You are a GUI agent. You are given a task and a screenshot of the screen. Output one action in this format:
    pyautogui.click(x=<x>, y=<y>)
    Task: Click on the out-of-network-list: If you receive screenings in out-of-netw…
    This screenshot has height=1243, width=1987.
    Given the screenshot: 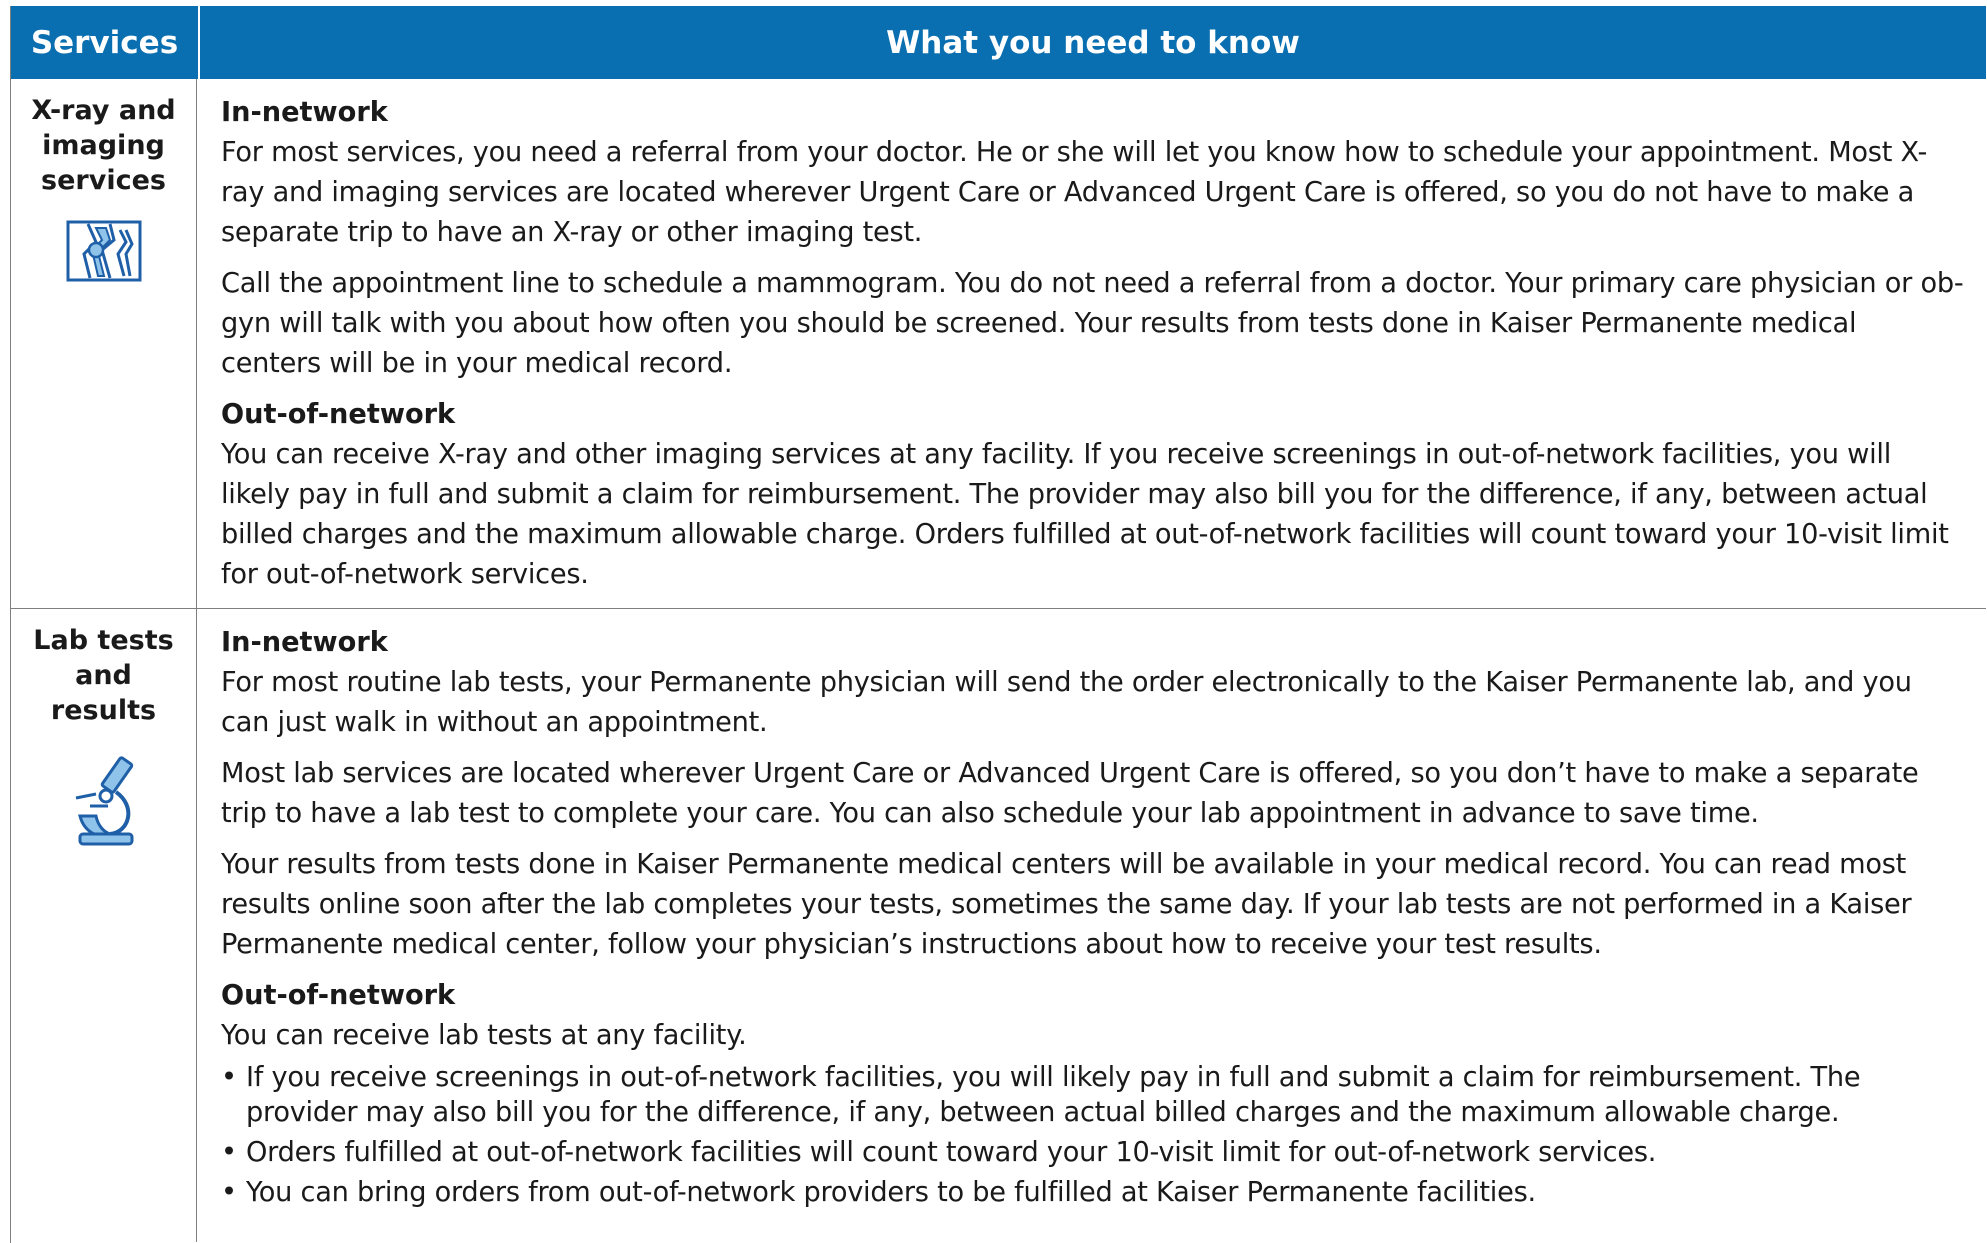 What is the action you would take?
    pyautogui.click(x=1092, y=1135)
    